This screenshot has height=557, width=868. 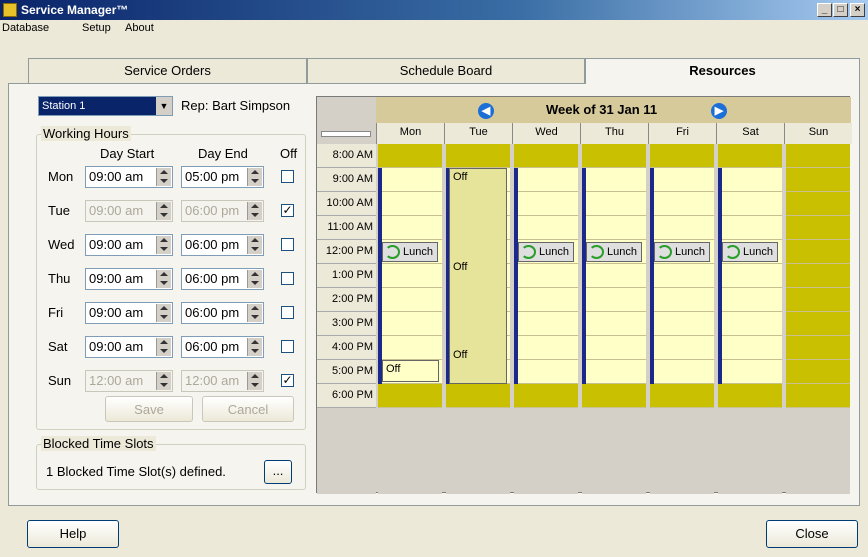 What do you see at coordinates (164, 106) in the screenshot?
I see `chevron-down-icon: ▼` at bounding box center [164, 106].